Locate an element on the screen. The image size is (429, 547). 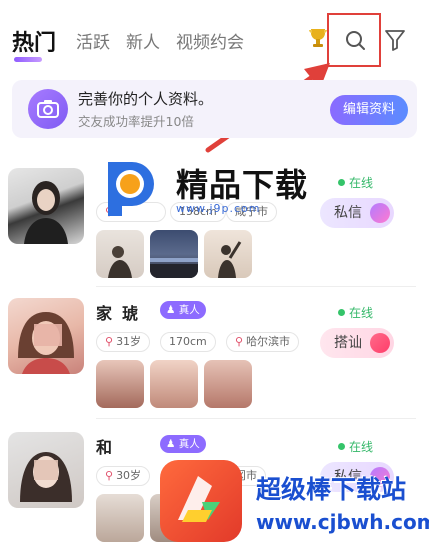
tab-hot: 热门 is located at coordinates (34, 41).